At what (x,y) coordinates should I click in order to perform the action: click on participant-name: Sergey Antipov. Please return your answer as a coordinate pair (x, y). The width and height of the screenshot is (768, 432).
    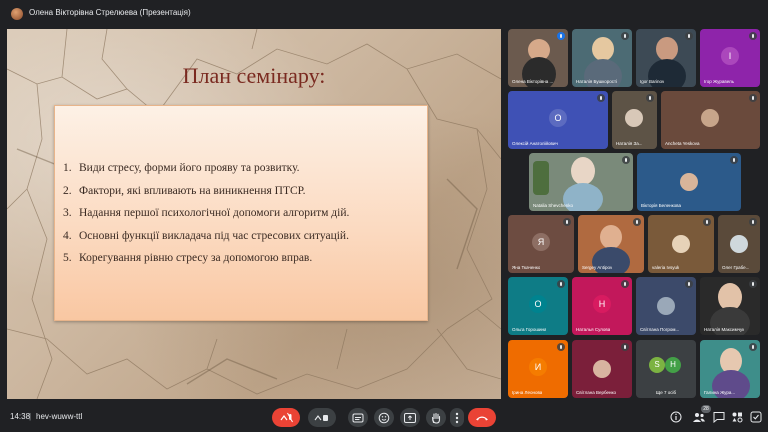
    Looking at the image, I should click on (597, 267).